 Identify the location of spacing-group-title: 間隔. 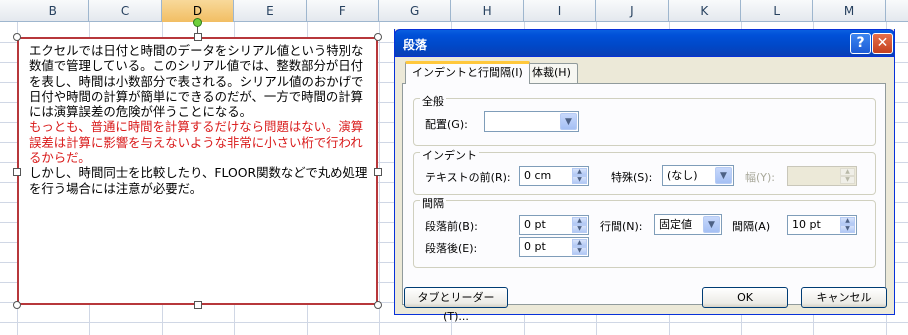
(433, 203).